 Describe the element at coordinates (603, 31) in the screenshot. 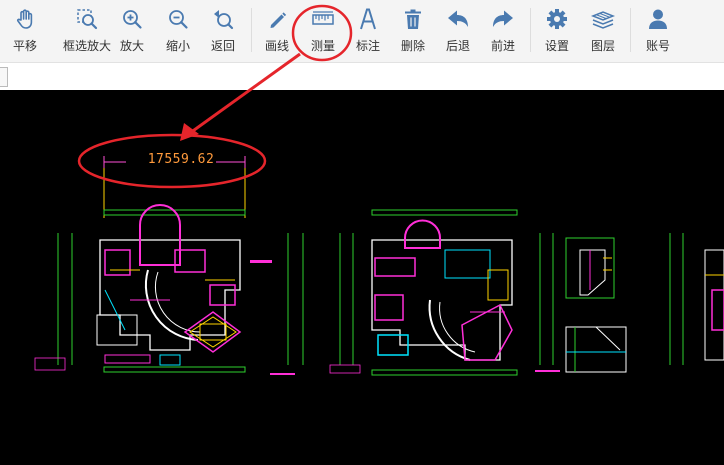

I see `layers-button: 图层` at that location.